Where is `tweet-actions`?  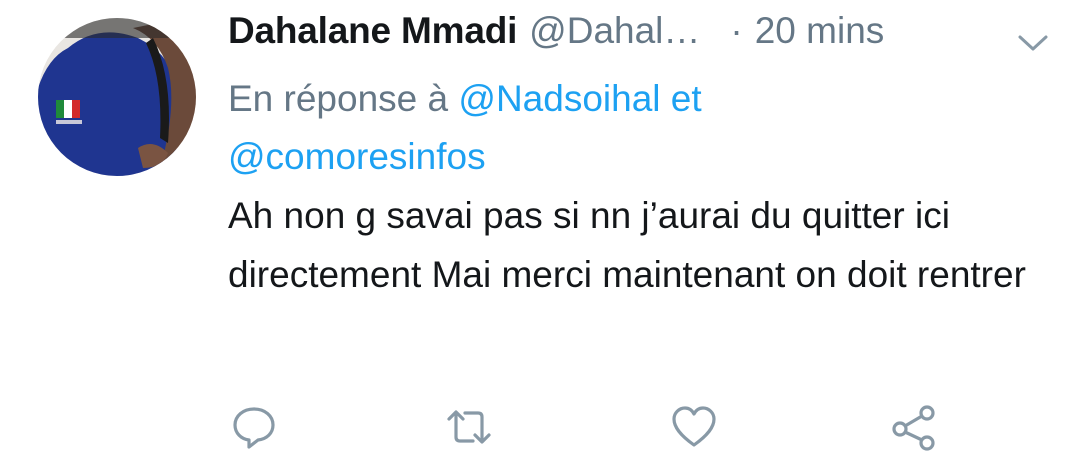 tweet-actions is located at coordinates (590, 428).